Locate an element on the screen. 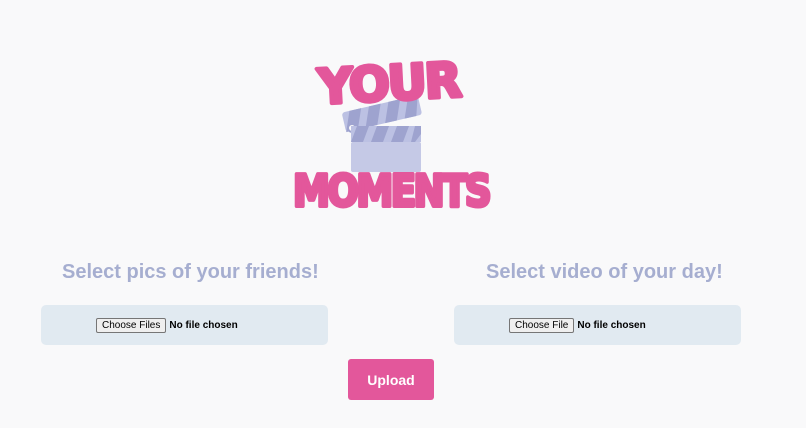 The height and width of the screenshot is (428, 806). video-file-input: Choose File No file chosen is located at coordinates (577, 325).